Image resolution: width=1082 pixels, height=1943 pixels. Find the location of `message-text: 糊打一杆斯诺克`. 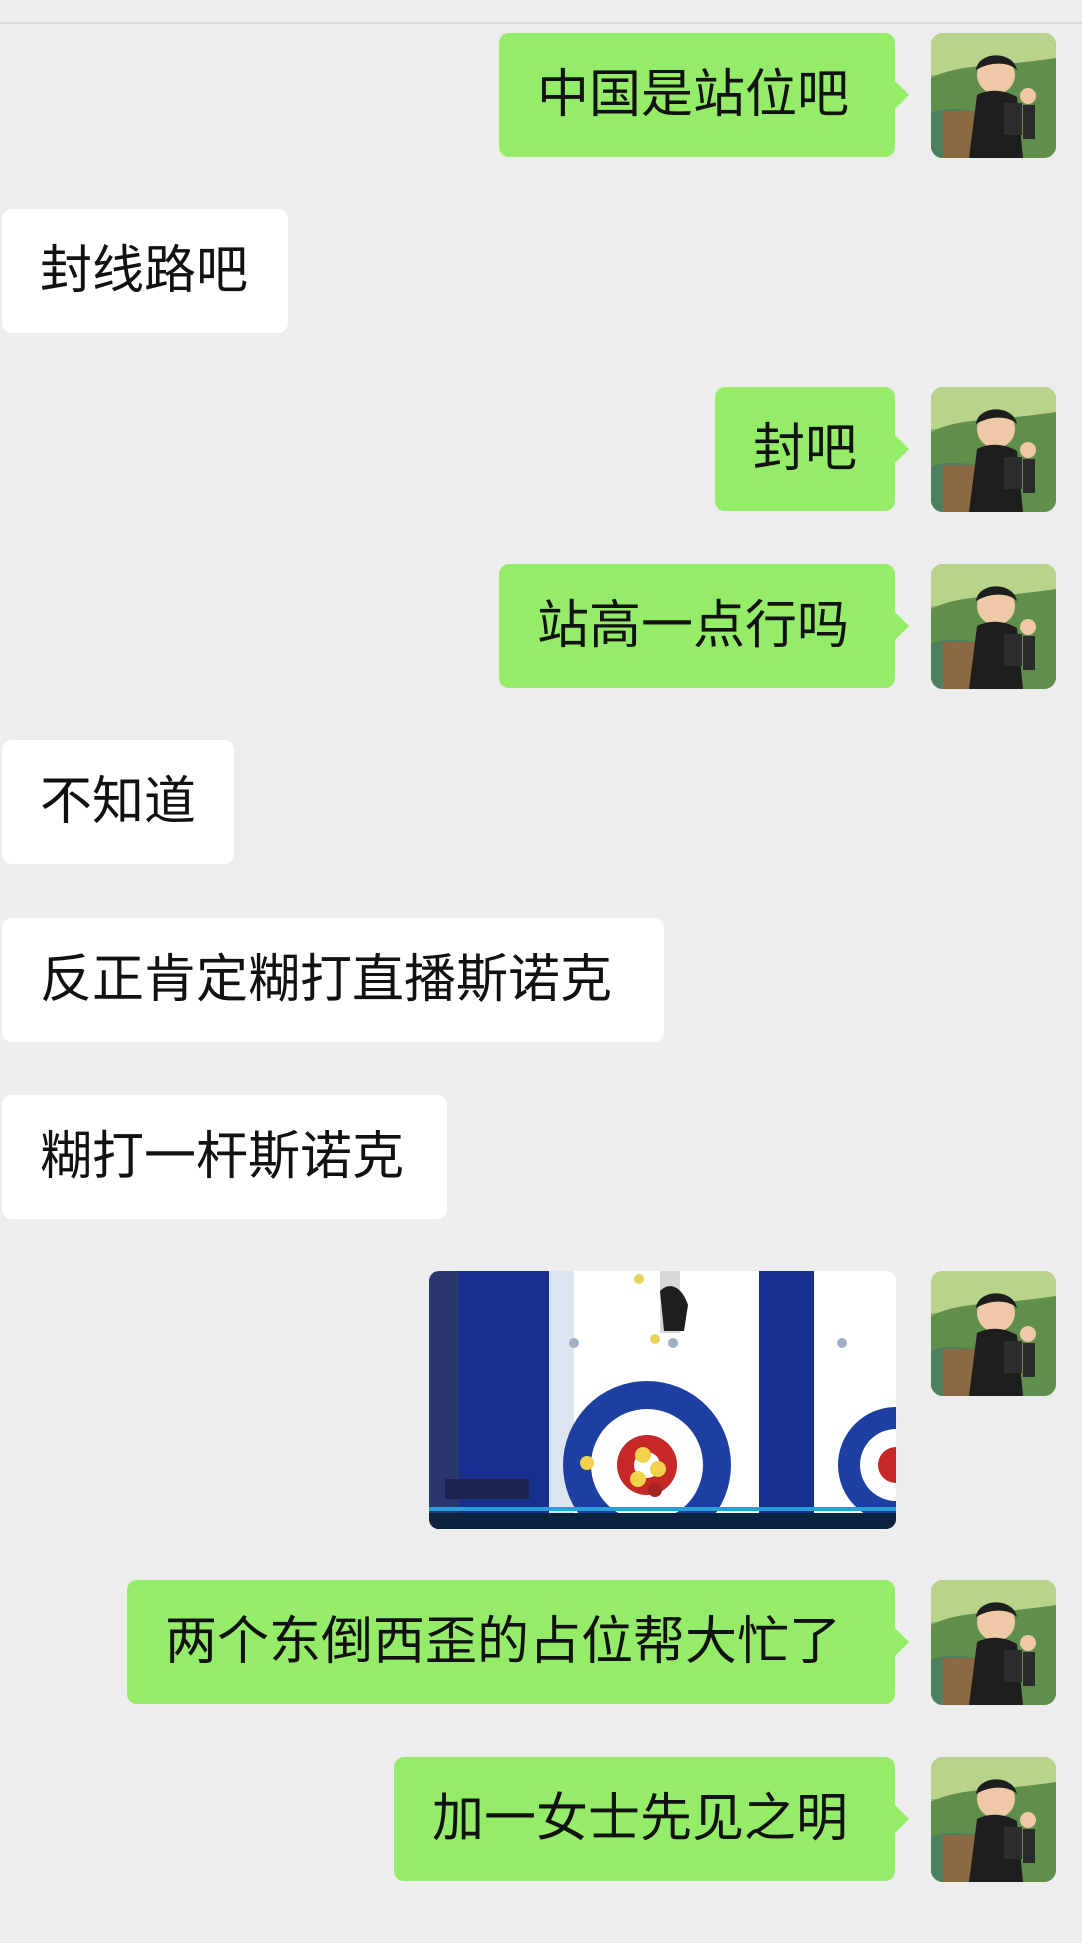

message-text: 糊打一杆斯诺克 is located at coordinates (222, 1157).